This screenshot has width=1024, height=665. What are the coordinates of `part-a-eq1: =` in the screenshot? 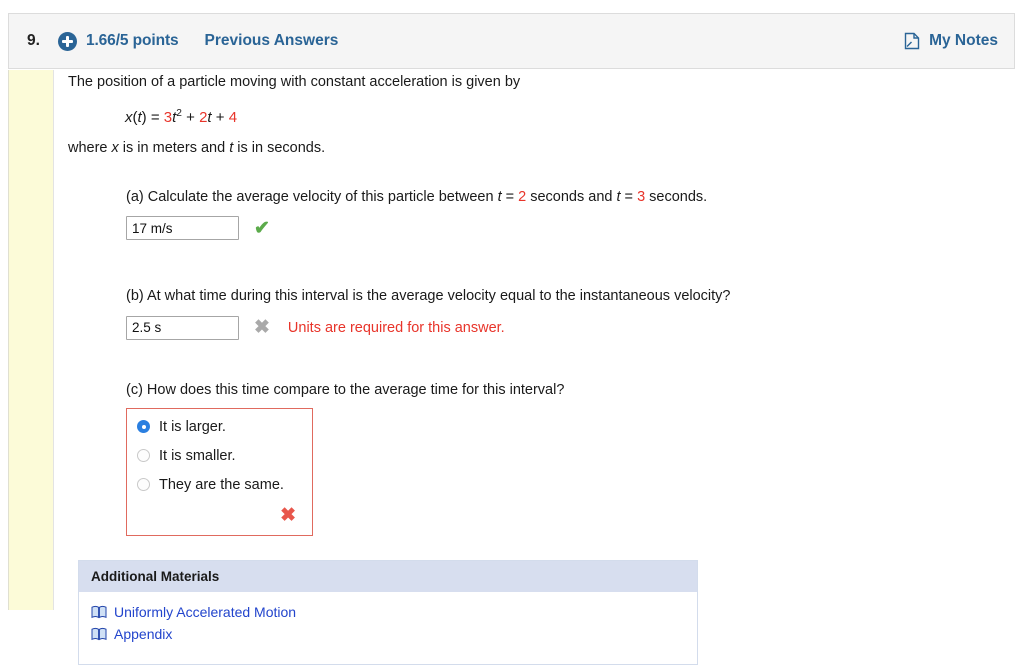 It's located at (510, 197).